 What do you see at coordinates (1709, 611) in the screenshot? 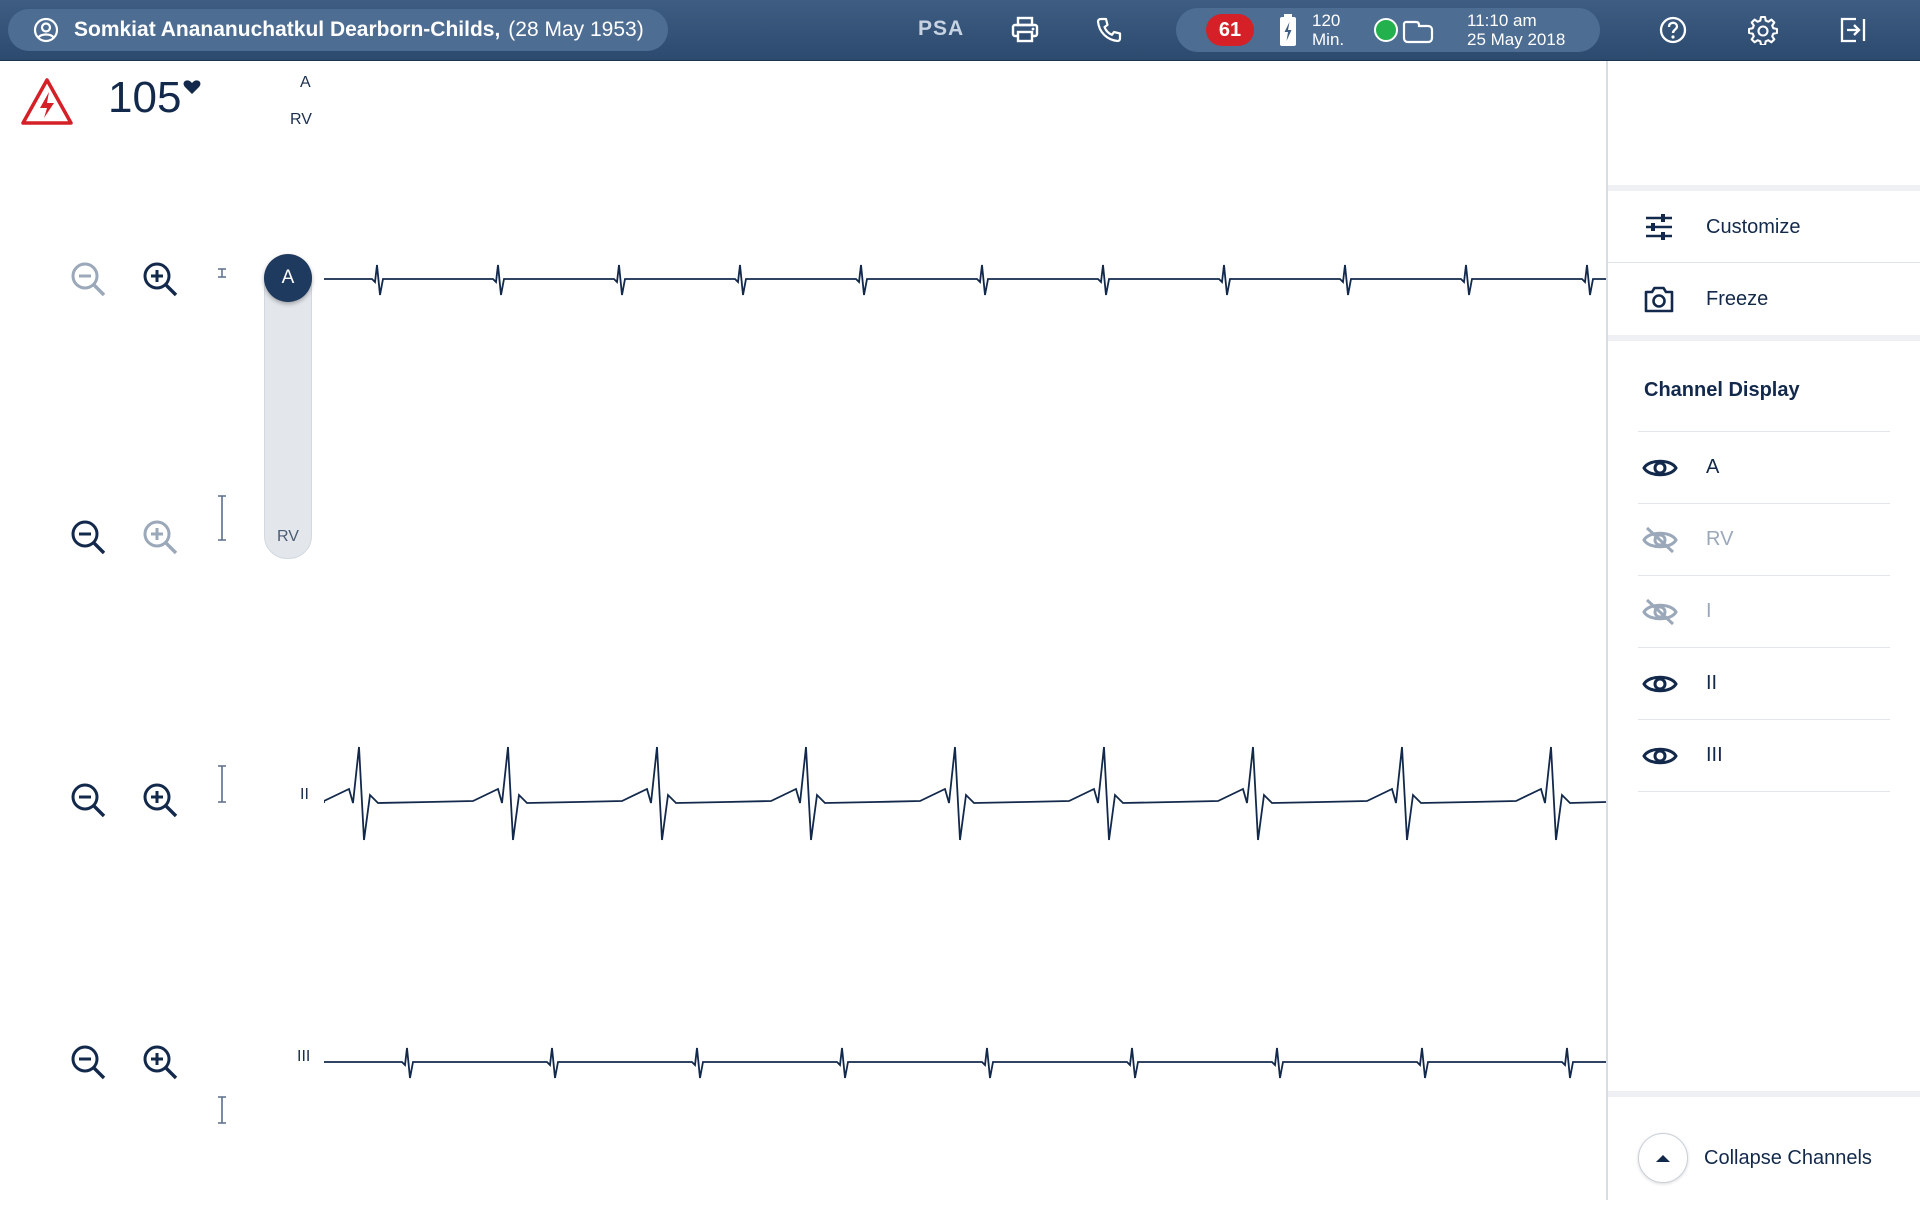
I see `channel-toggle-label: I` at bounding box center [1709, 611].